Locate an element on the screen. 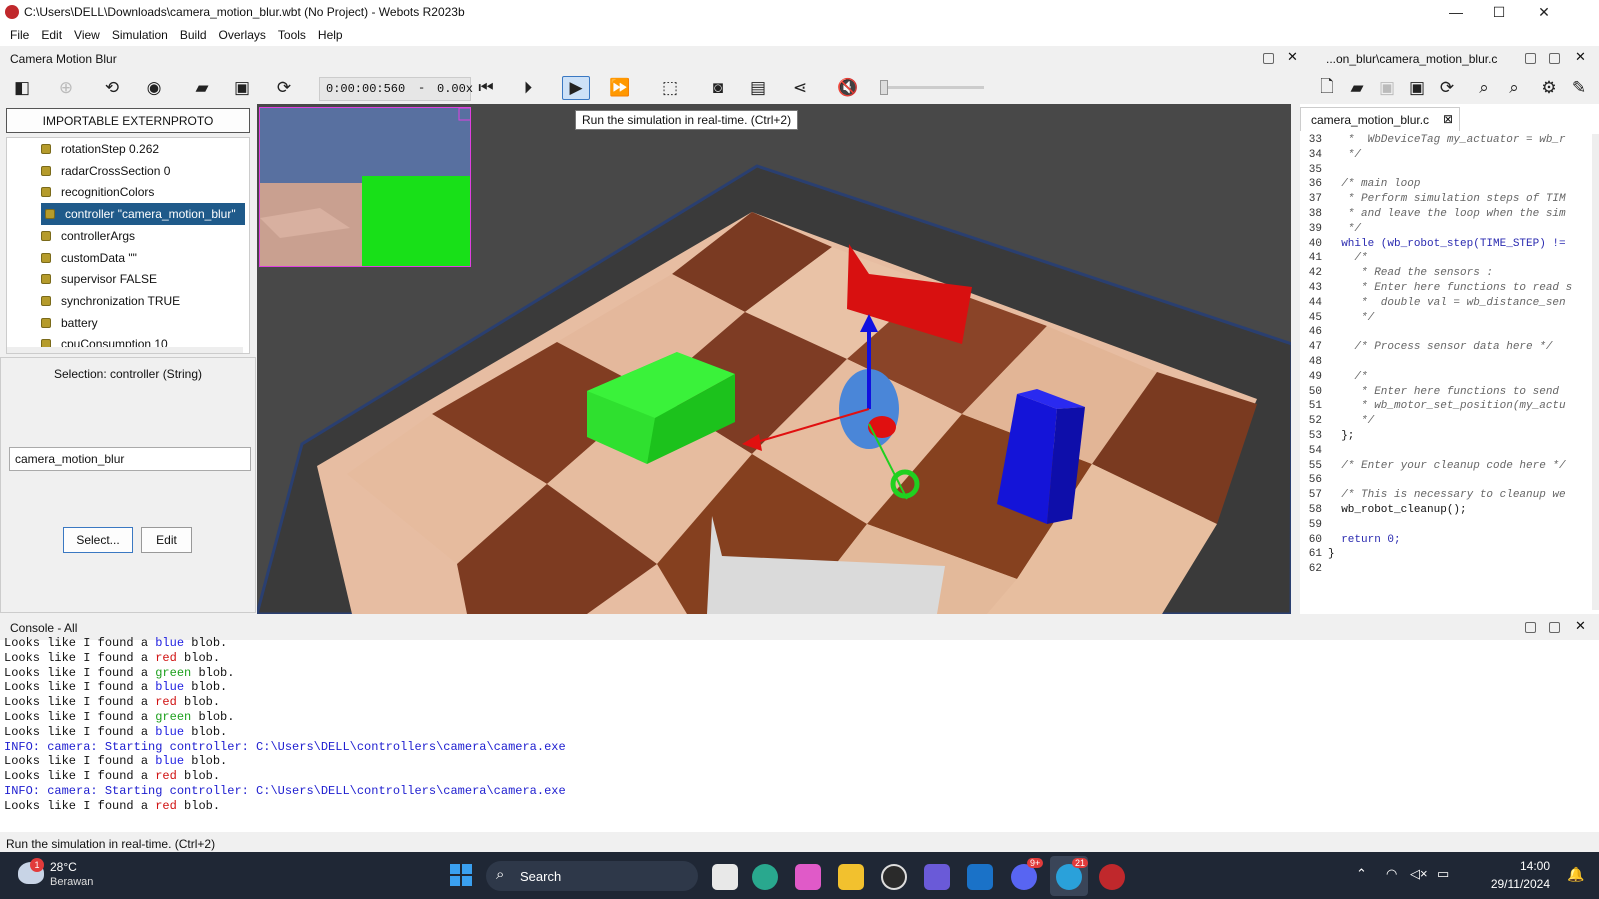 The height and width of the screenshot is (899, 1599). close-tab-icon: ⊠ is located at coordinates (1448, 119).